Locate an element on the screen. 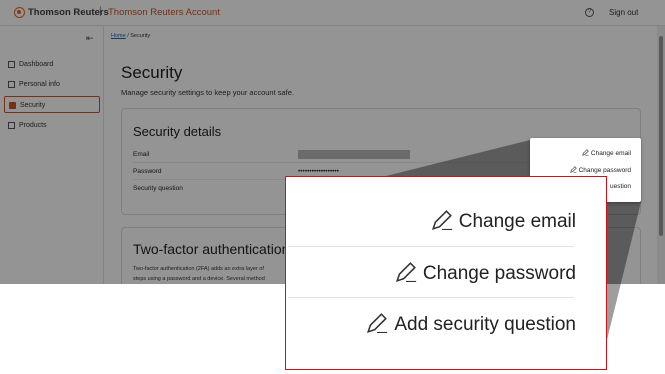 The image size is (665, 374). add-security-question-label-partial: uestion is located at coordinates (620, 186).